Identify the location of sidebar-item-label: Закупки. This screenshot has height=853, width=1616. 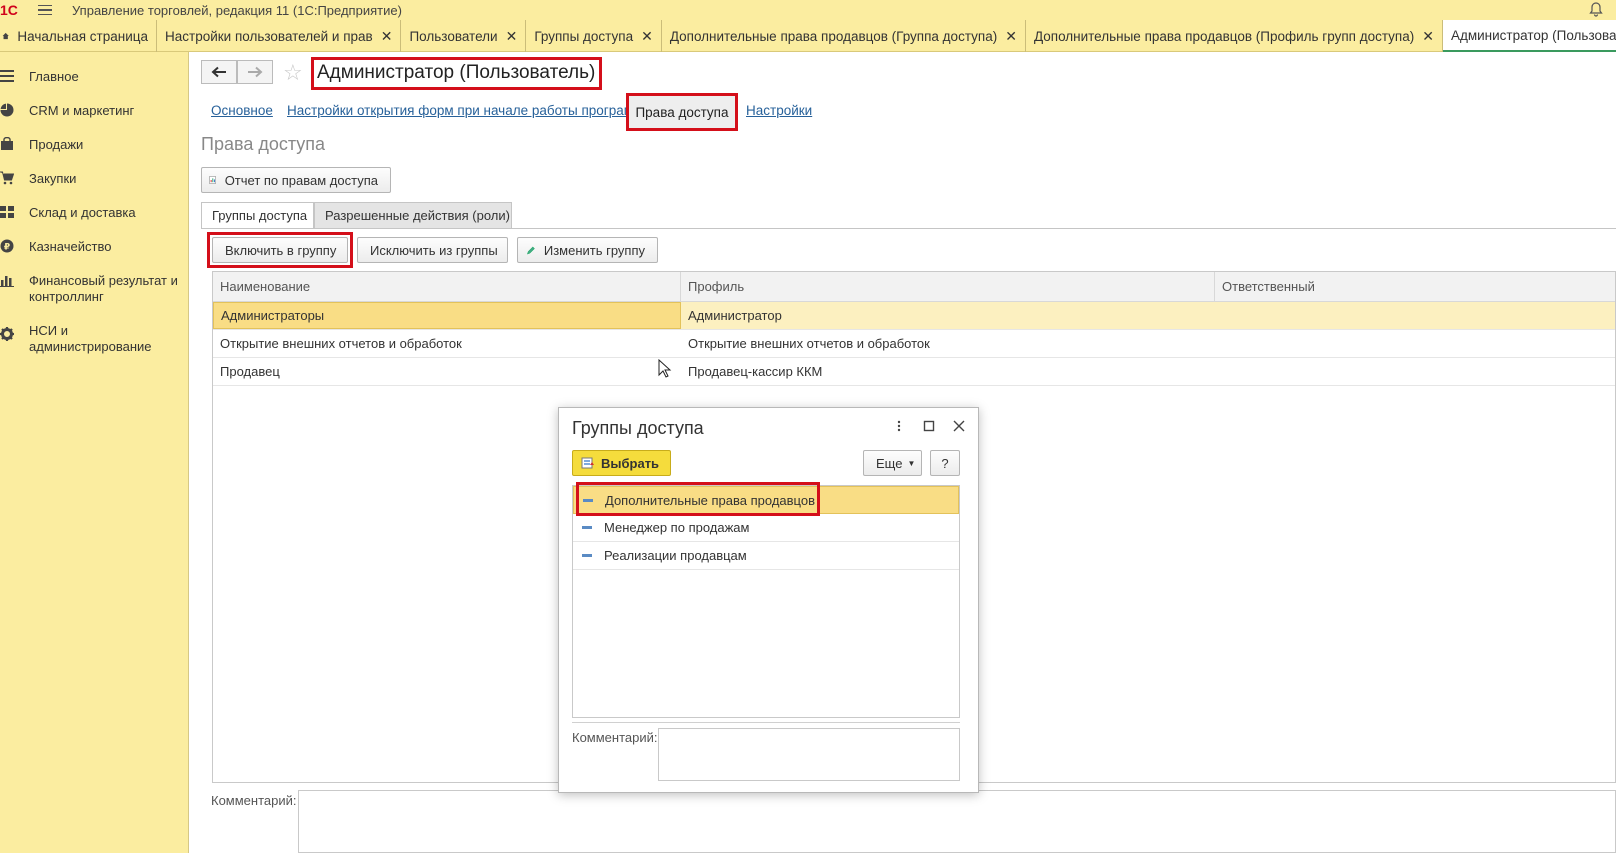
(53, 178).